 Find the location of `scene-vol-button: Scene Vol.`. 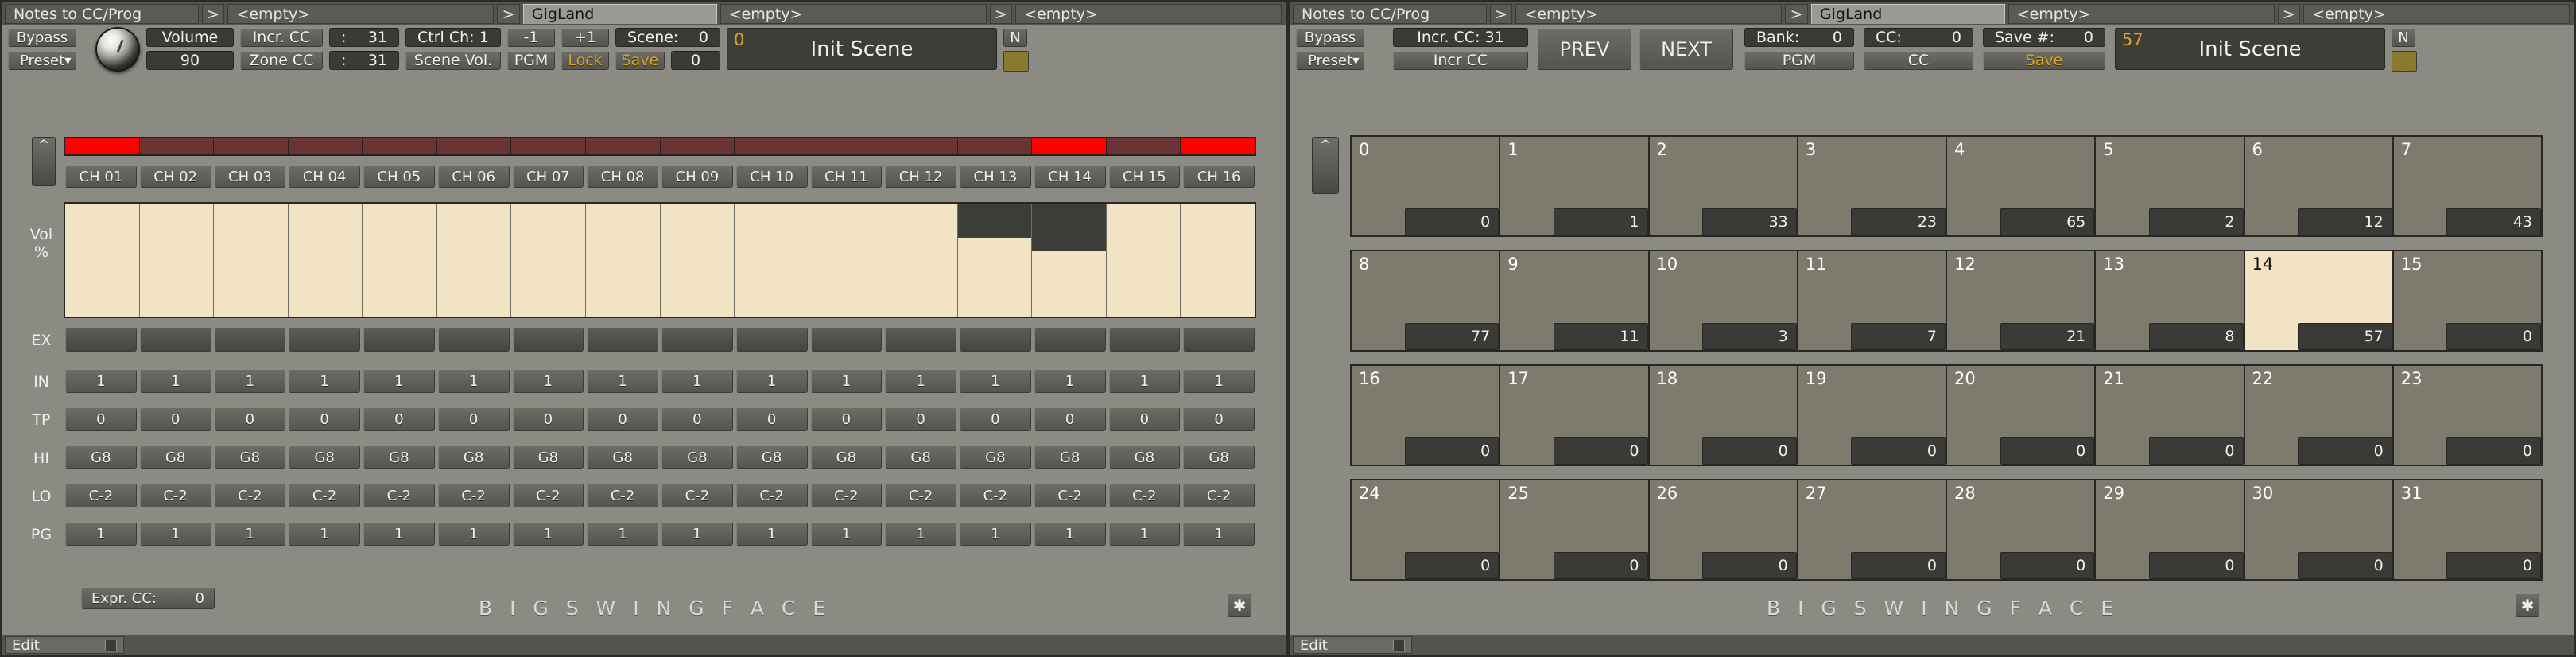

scene-vol-button: Scene Vol. is located at coordinates (453, 60).